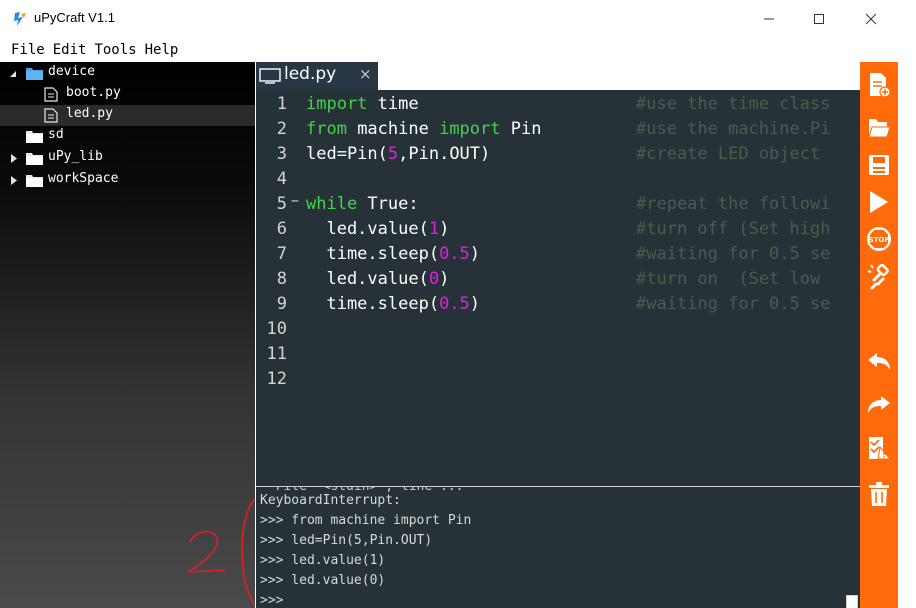 This screenshot has width=916, height=608. What do you see at coordinates (444, 154) in the screenshot?
I see `code-text: ,Pin.OUT)` at bounding box center [444, 154].